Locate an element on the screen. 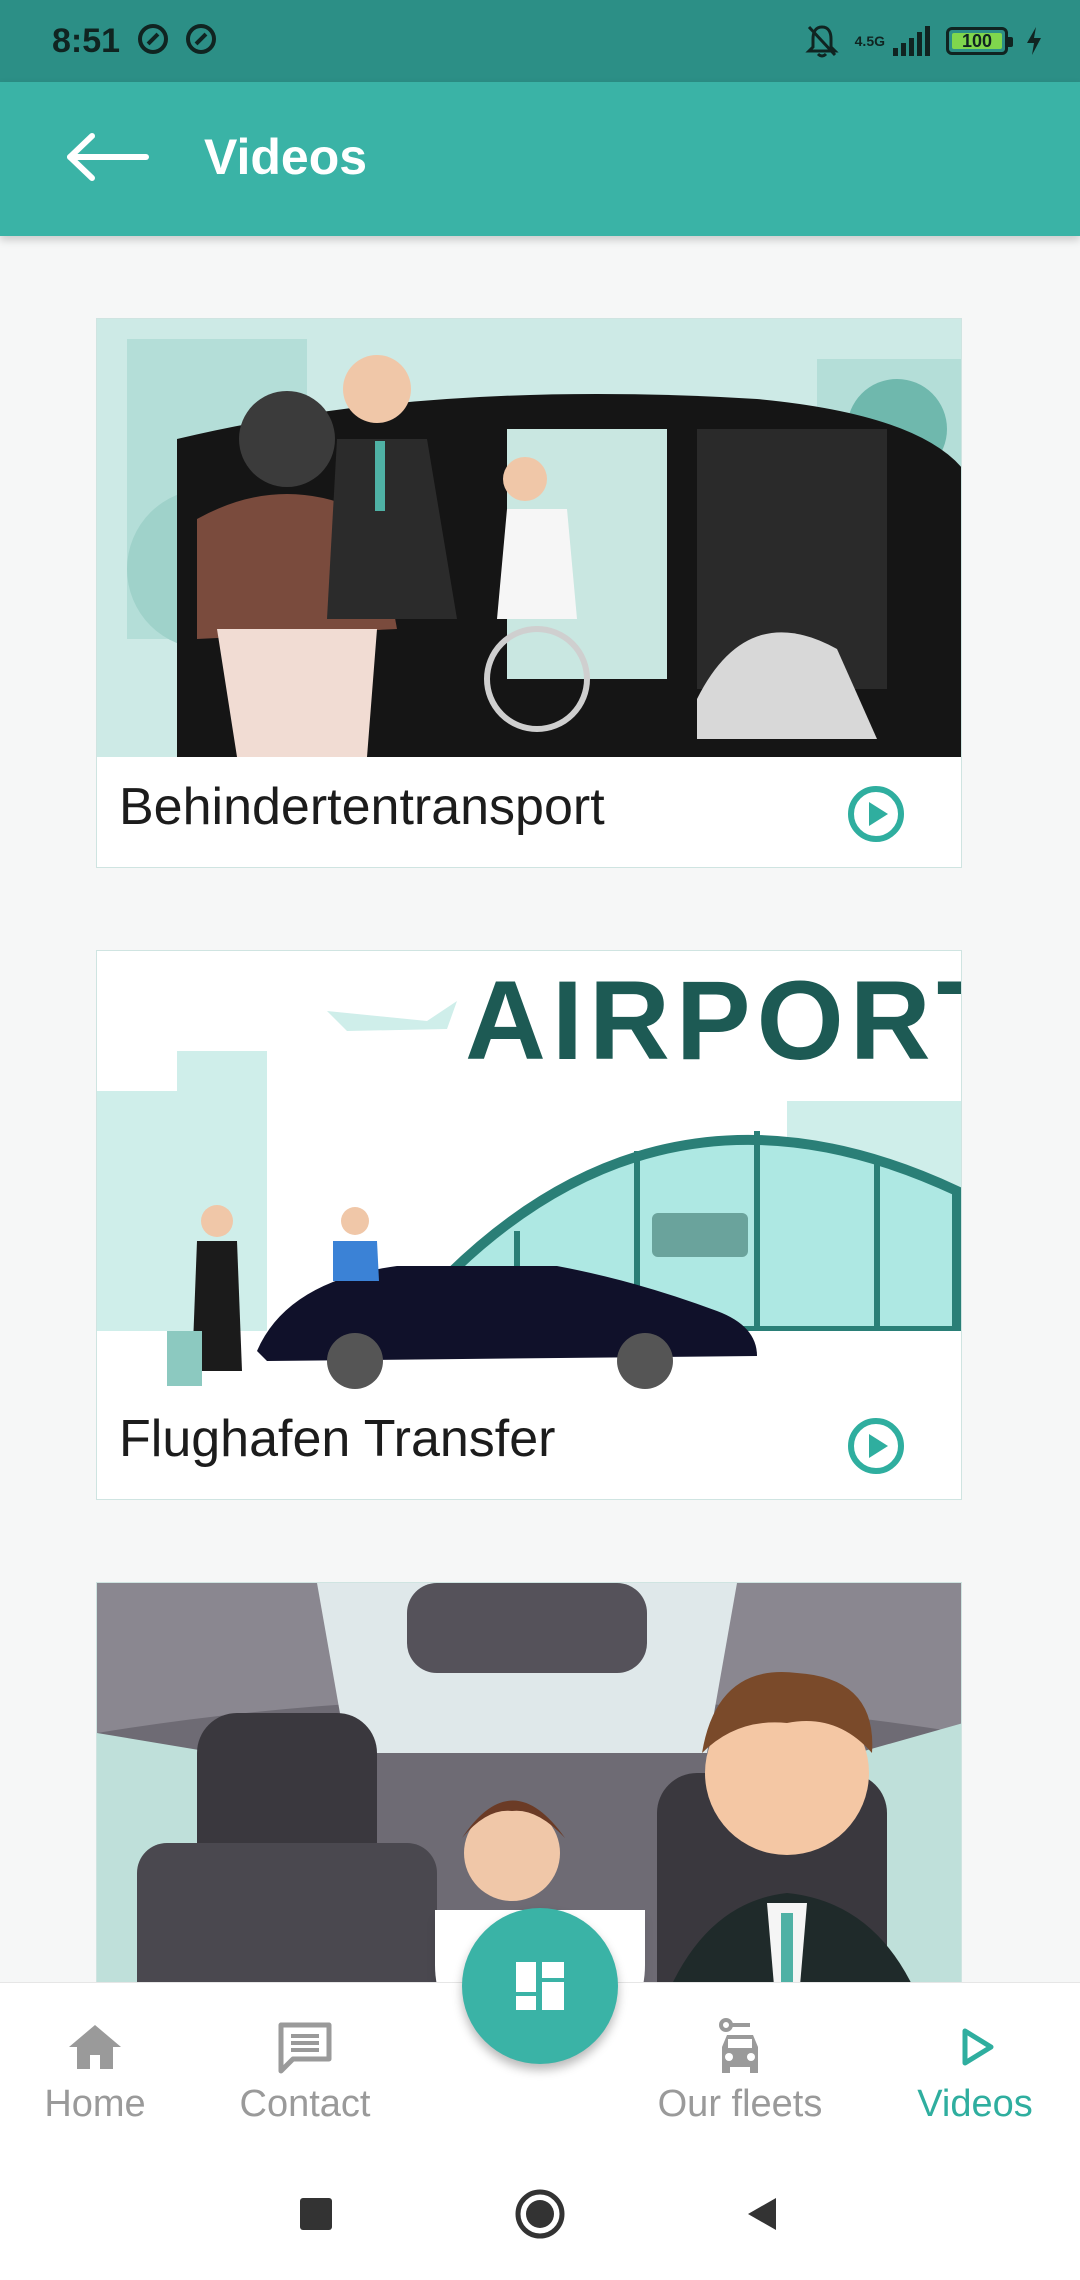 This screenshot has width=1080, height=2280. video-title: Behindertentransport is located at coordinates (362, 807).